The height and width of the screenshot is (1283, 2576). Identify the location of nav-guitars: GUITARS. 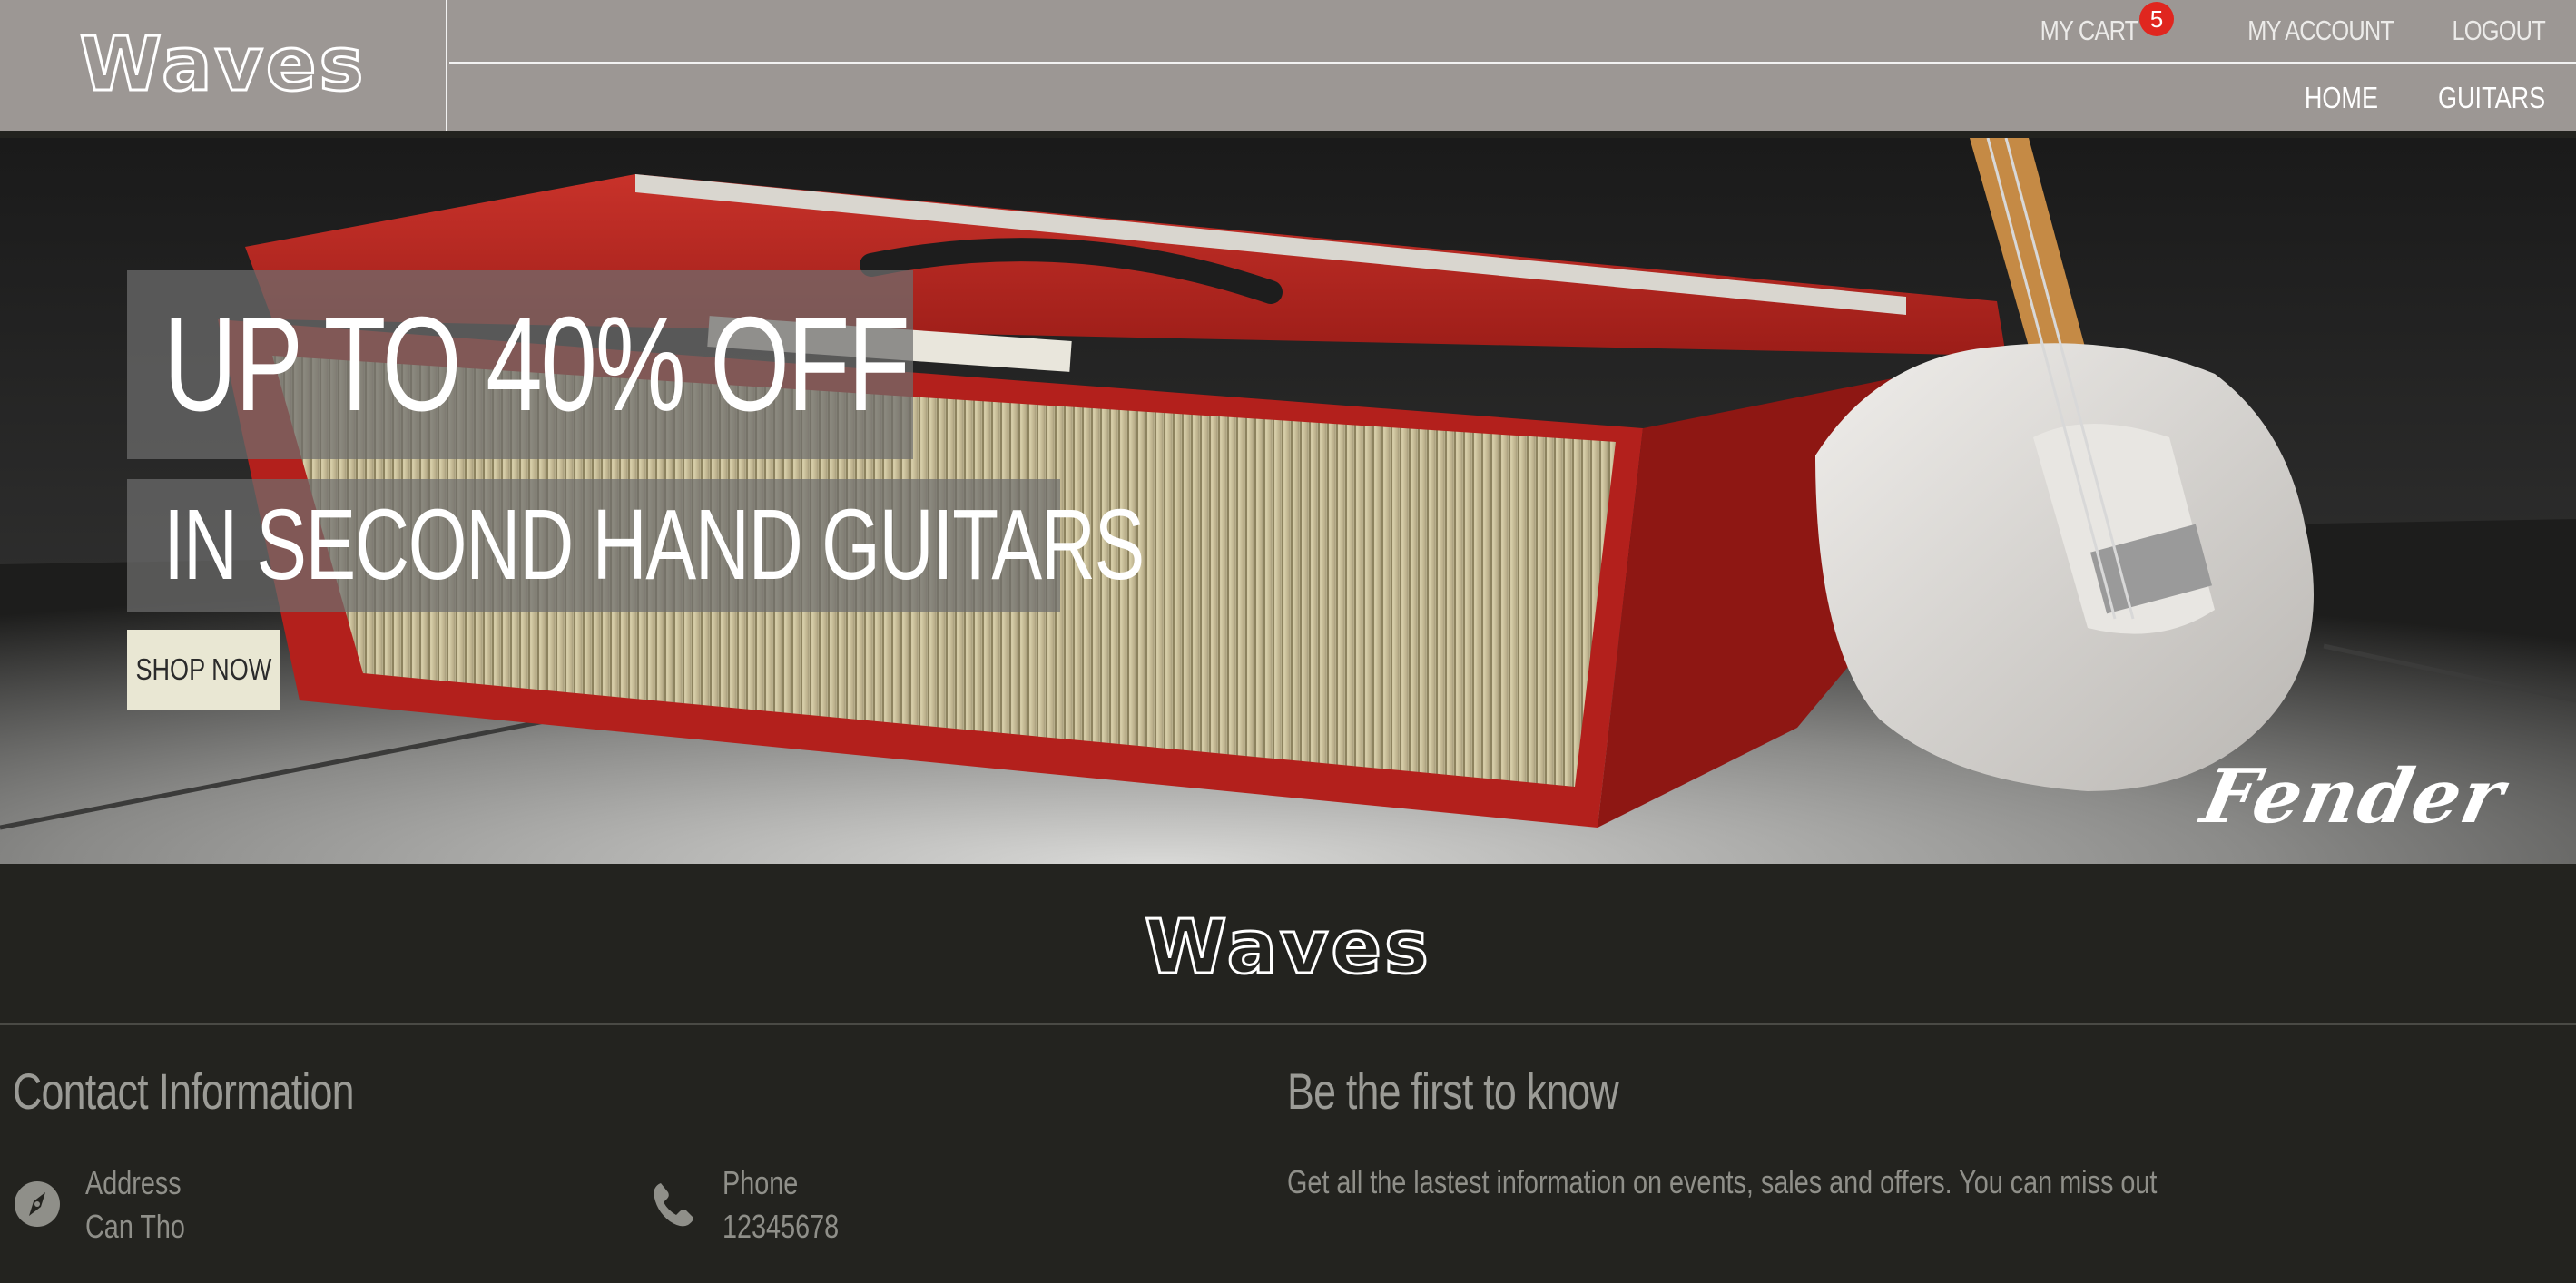
(2491, 98).